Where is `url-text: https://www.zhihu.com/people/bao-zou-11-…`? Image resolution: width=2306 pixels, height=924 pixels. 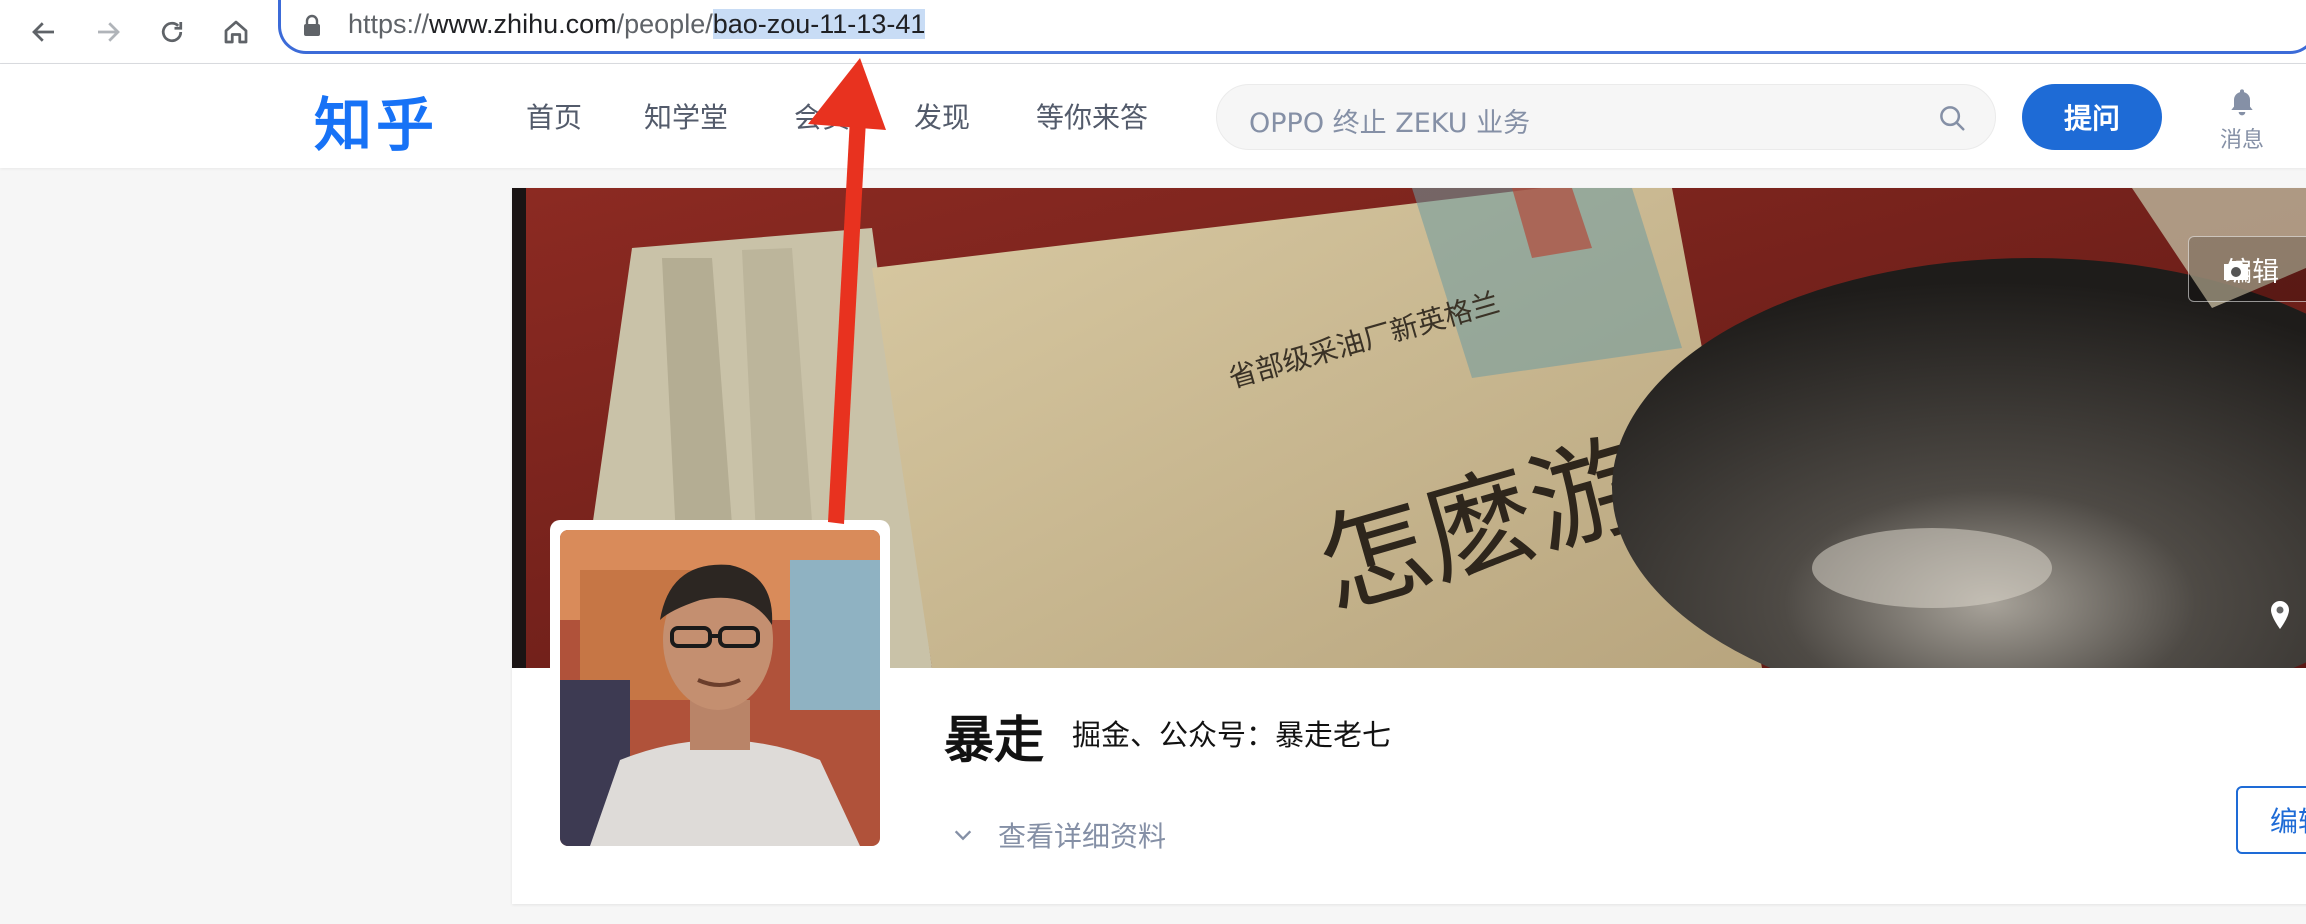 url-text: https://www.zhihu.com/people/bao-zou-11-… is located at coordinates (637, 24).